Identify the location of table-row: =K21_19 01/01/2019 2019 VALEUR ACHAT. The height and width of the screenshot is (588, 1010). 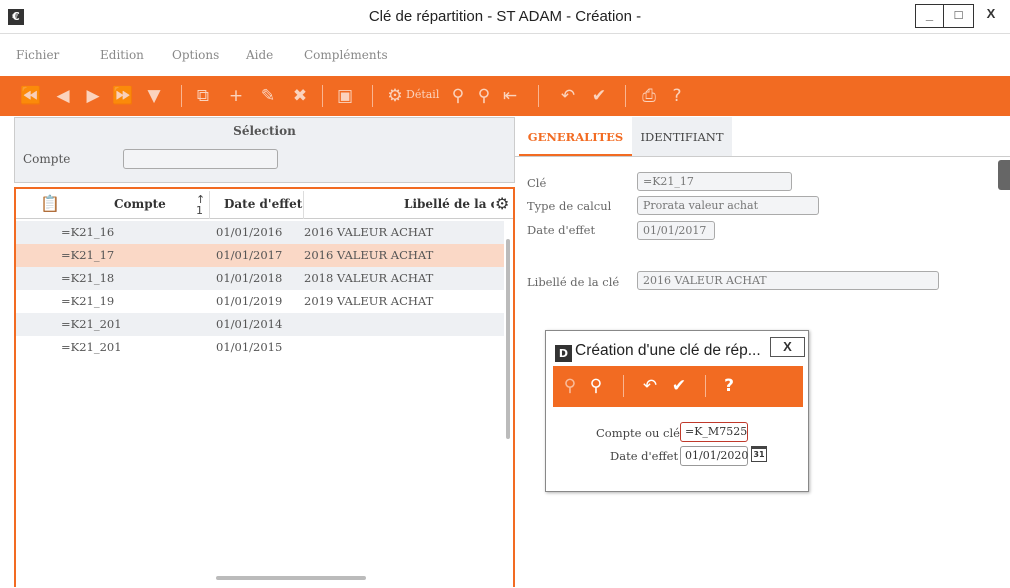
(260, 301).